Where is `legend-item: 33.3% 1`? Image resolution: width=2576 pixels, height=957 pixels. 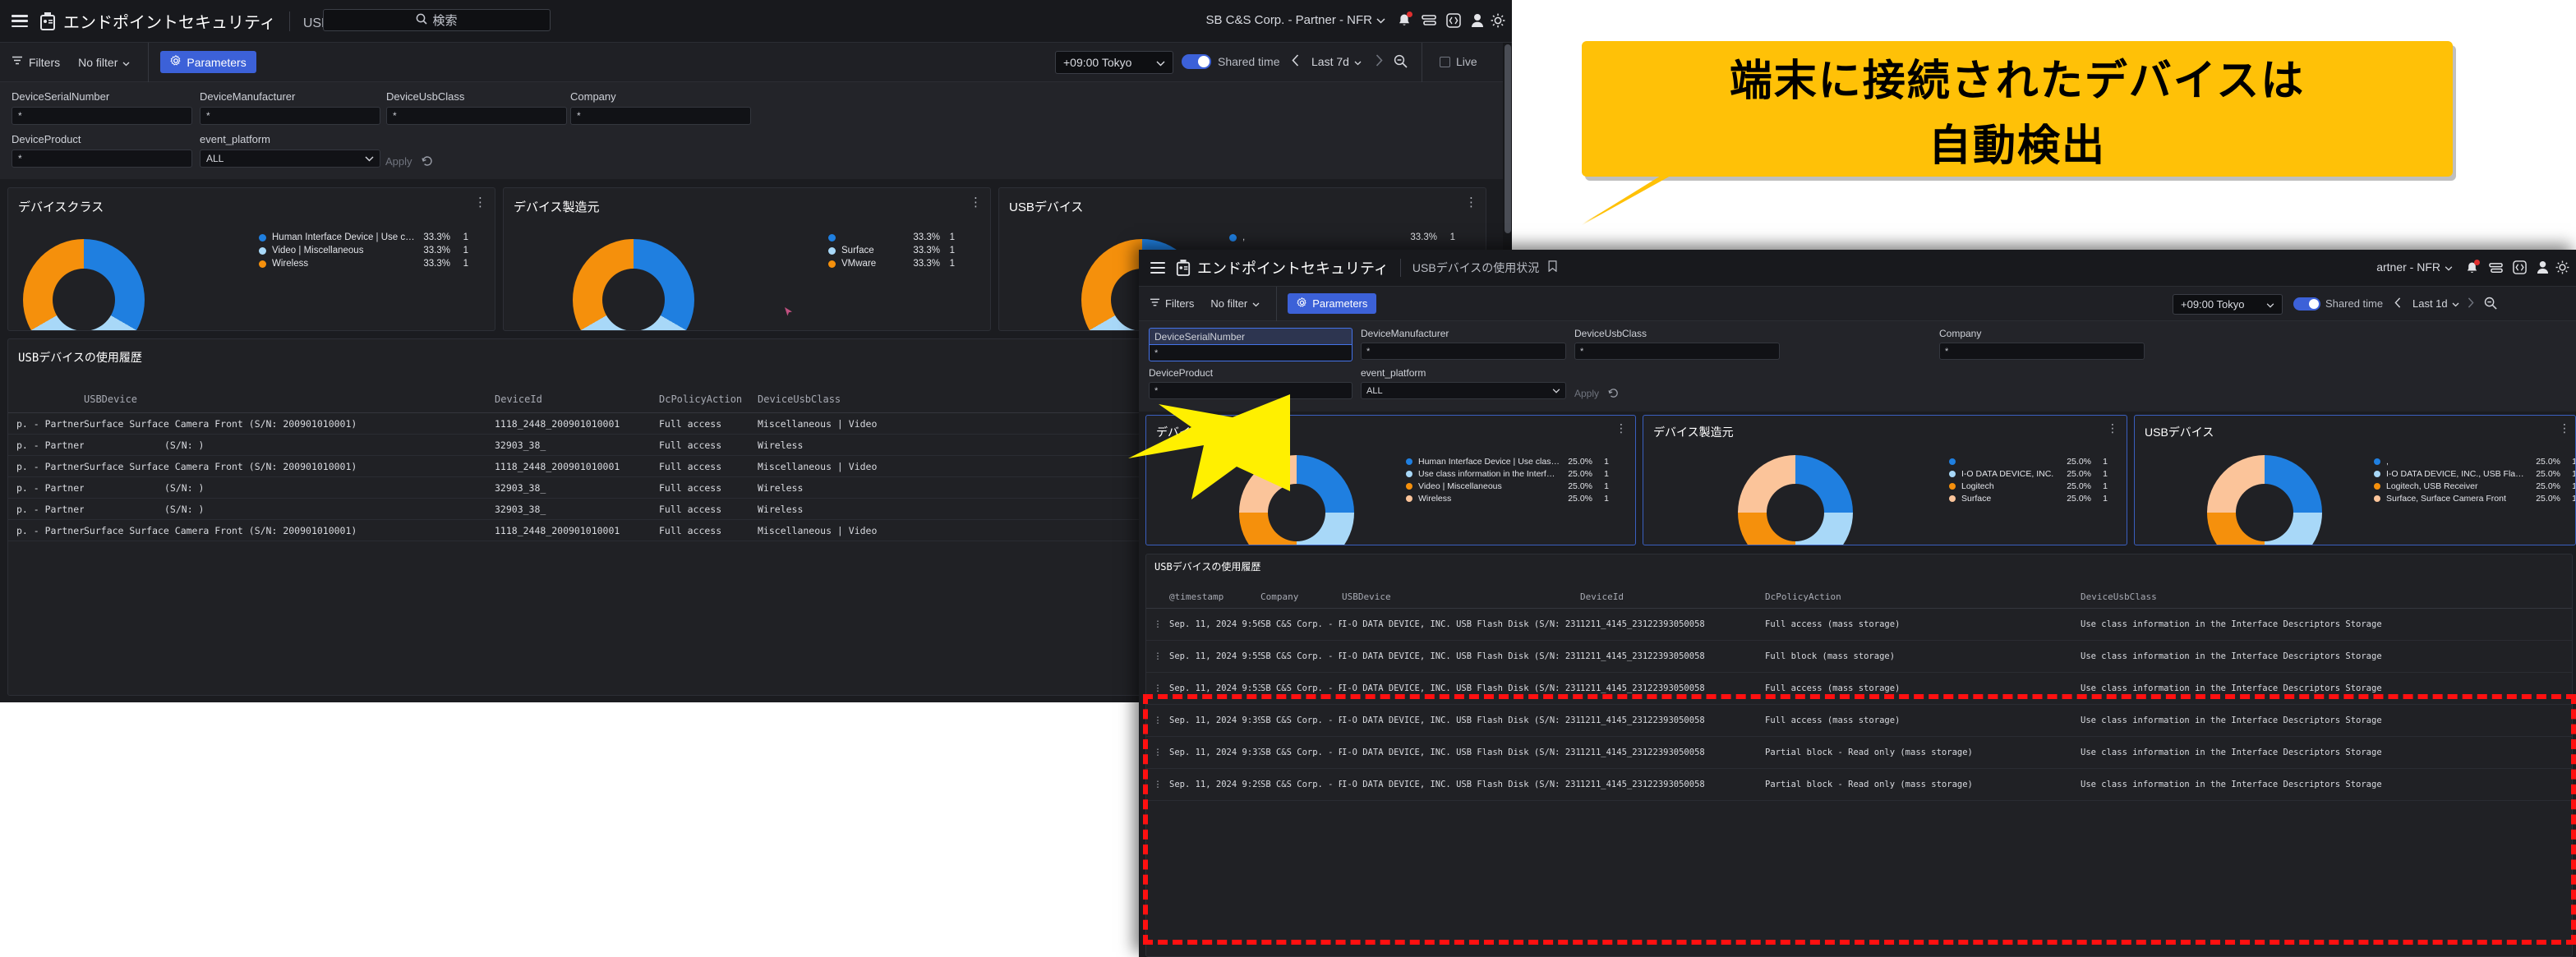 legend-item: 33.3% 1 is located at coordinates (906, 238).